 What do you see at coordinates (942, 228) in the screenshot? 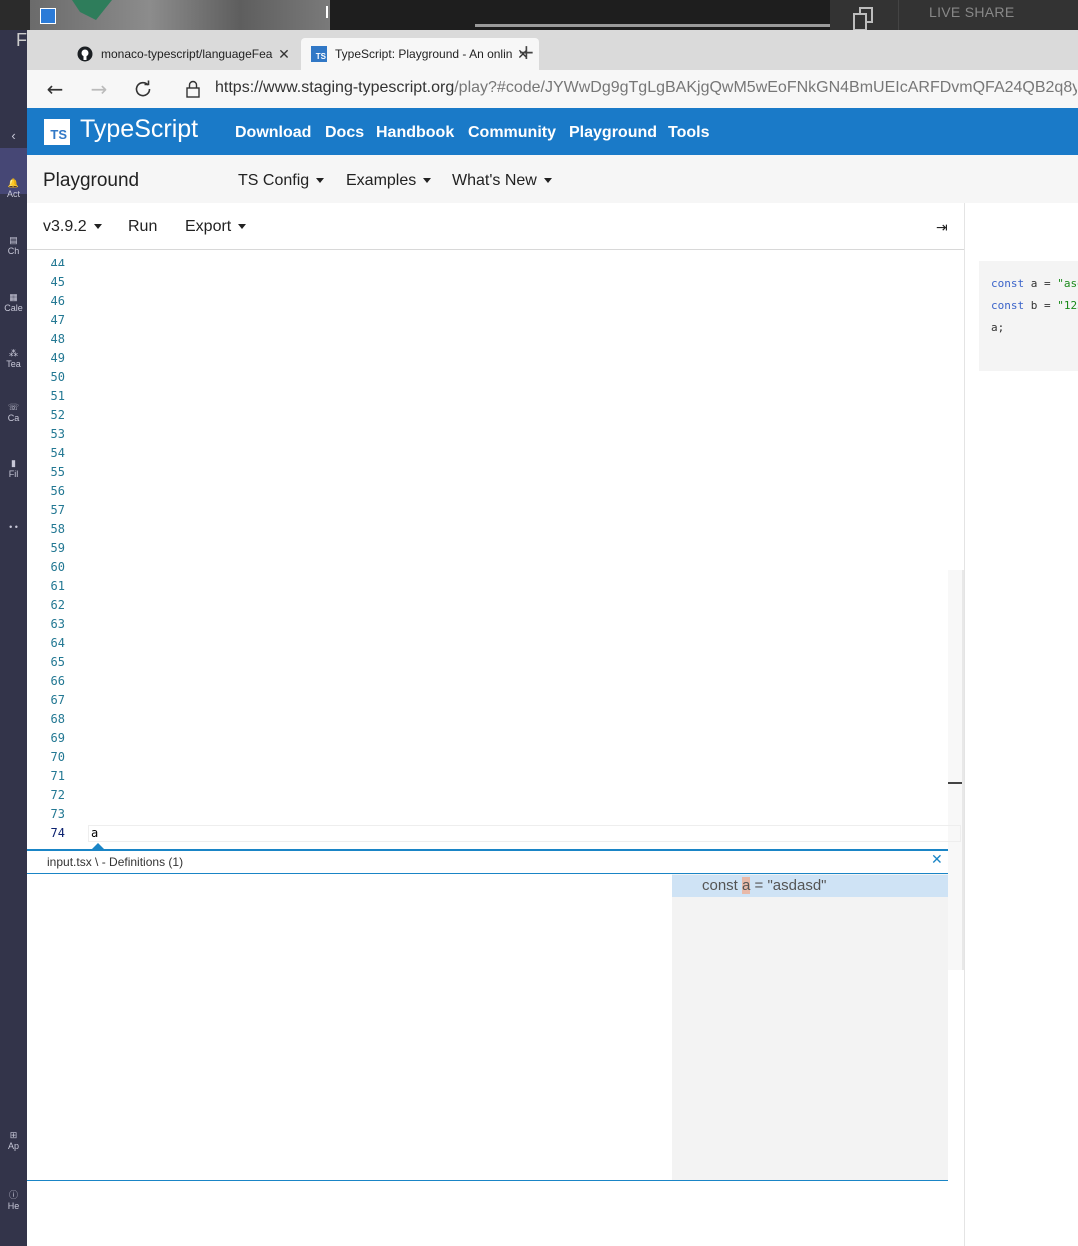
I see `collapse-sidebar-icon: ⇥` at bounding box center [942, 228].